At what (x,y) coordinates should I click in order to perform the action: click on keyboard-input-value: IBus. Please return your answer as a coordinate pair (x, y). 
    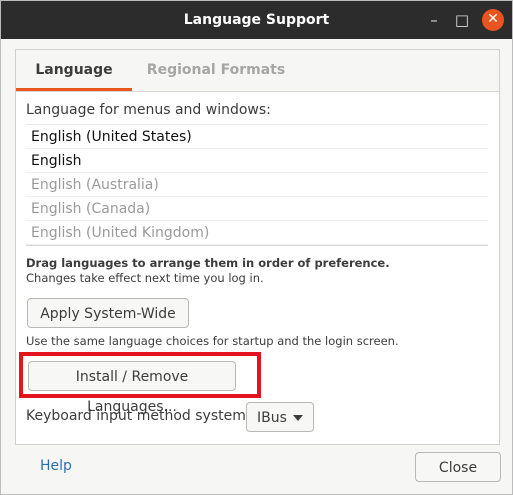
    Looking at the image, I should click on (272, 418).